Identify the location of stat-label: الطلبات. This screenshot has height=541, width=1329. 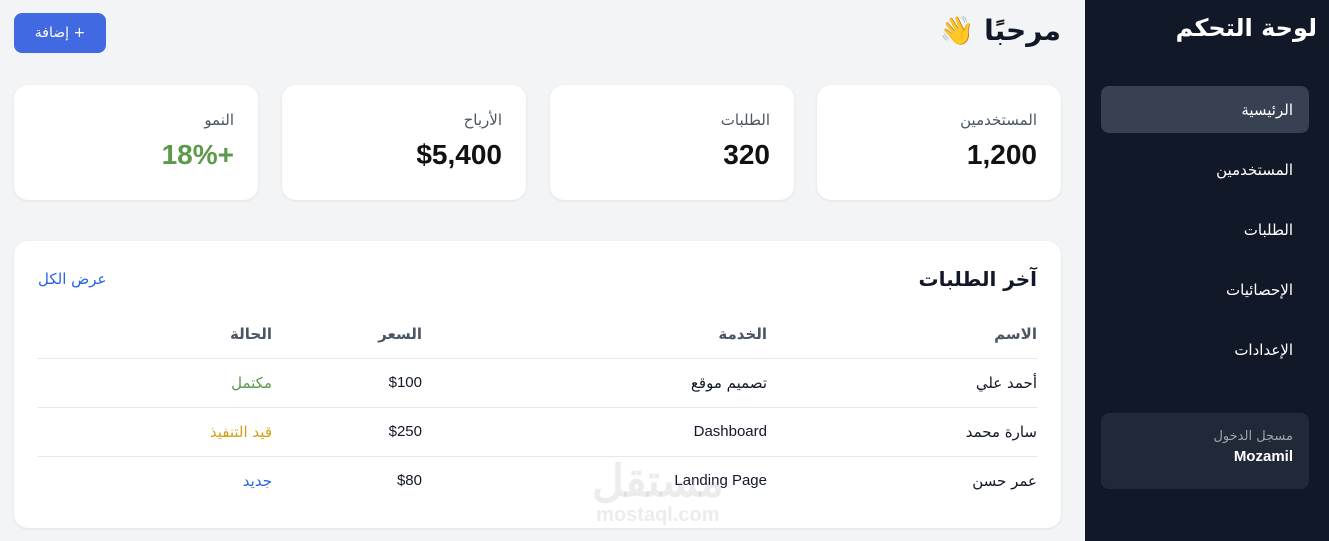
(745, 120).